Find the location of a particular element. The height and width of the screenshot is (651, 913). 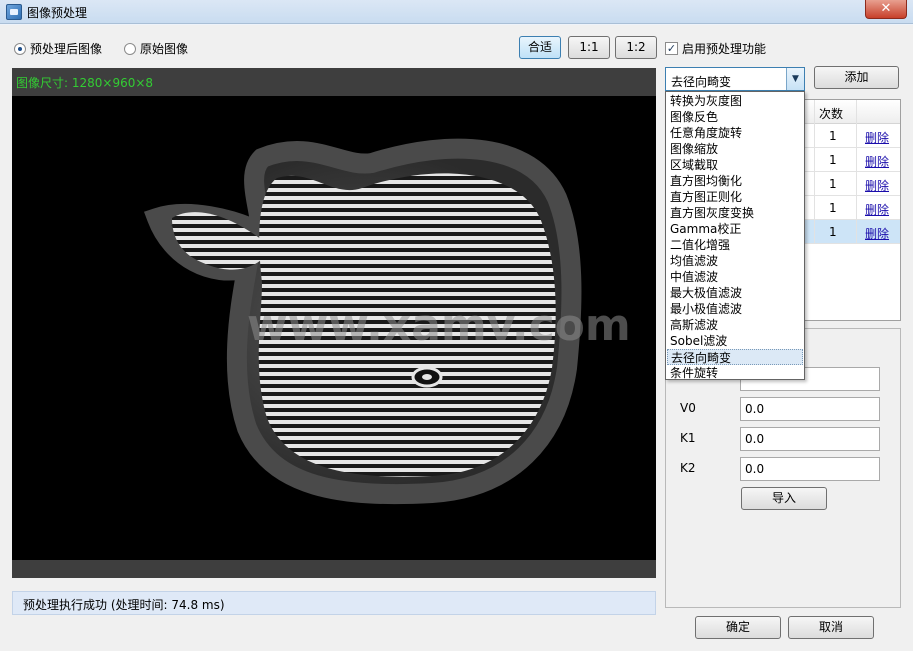

param-v0-label: V0 is located at coordinates (688, 408).